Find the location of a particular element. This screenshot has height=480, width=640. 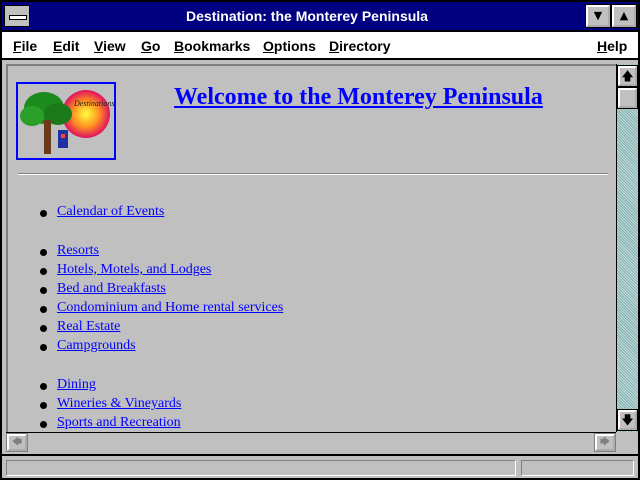

menu-bookmarks: Bookmarks is located at coordinates (212, 46).